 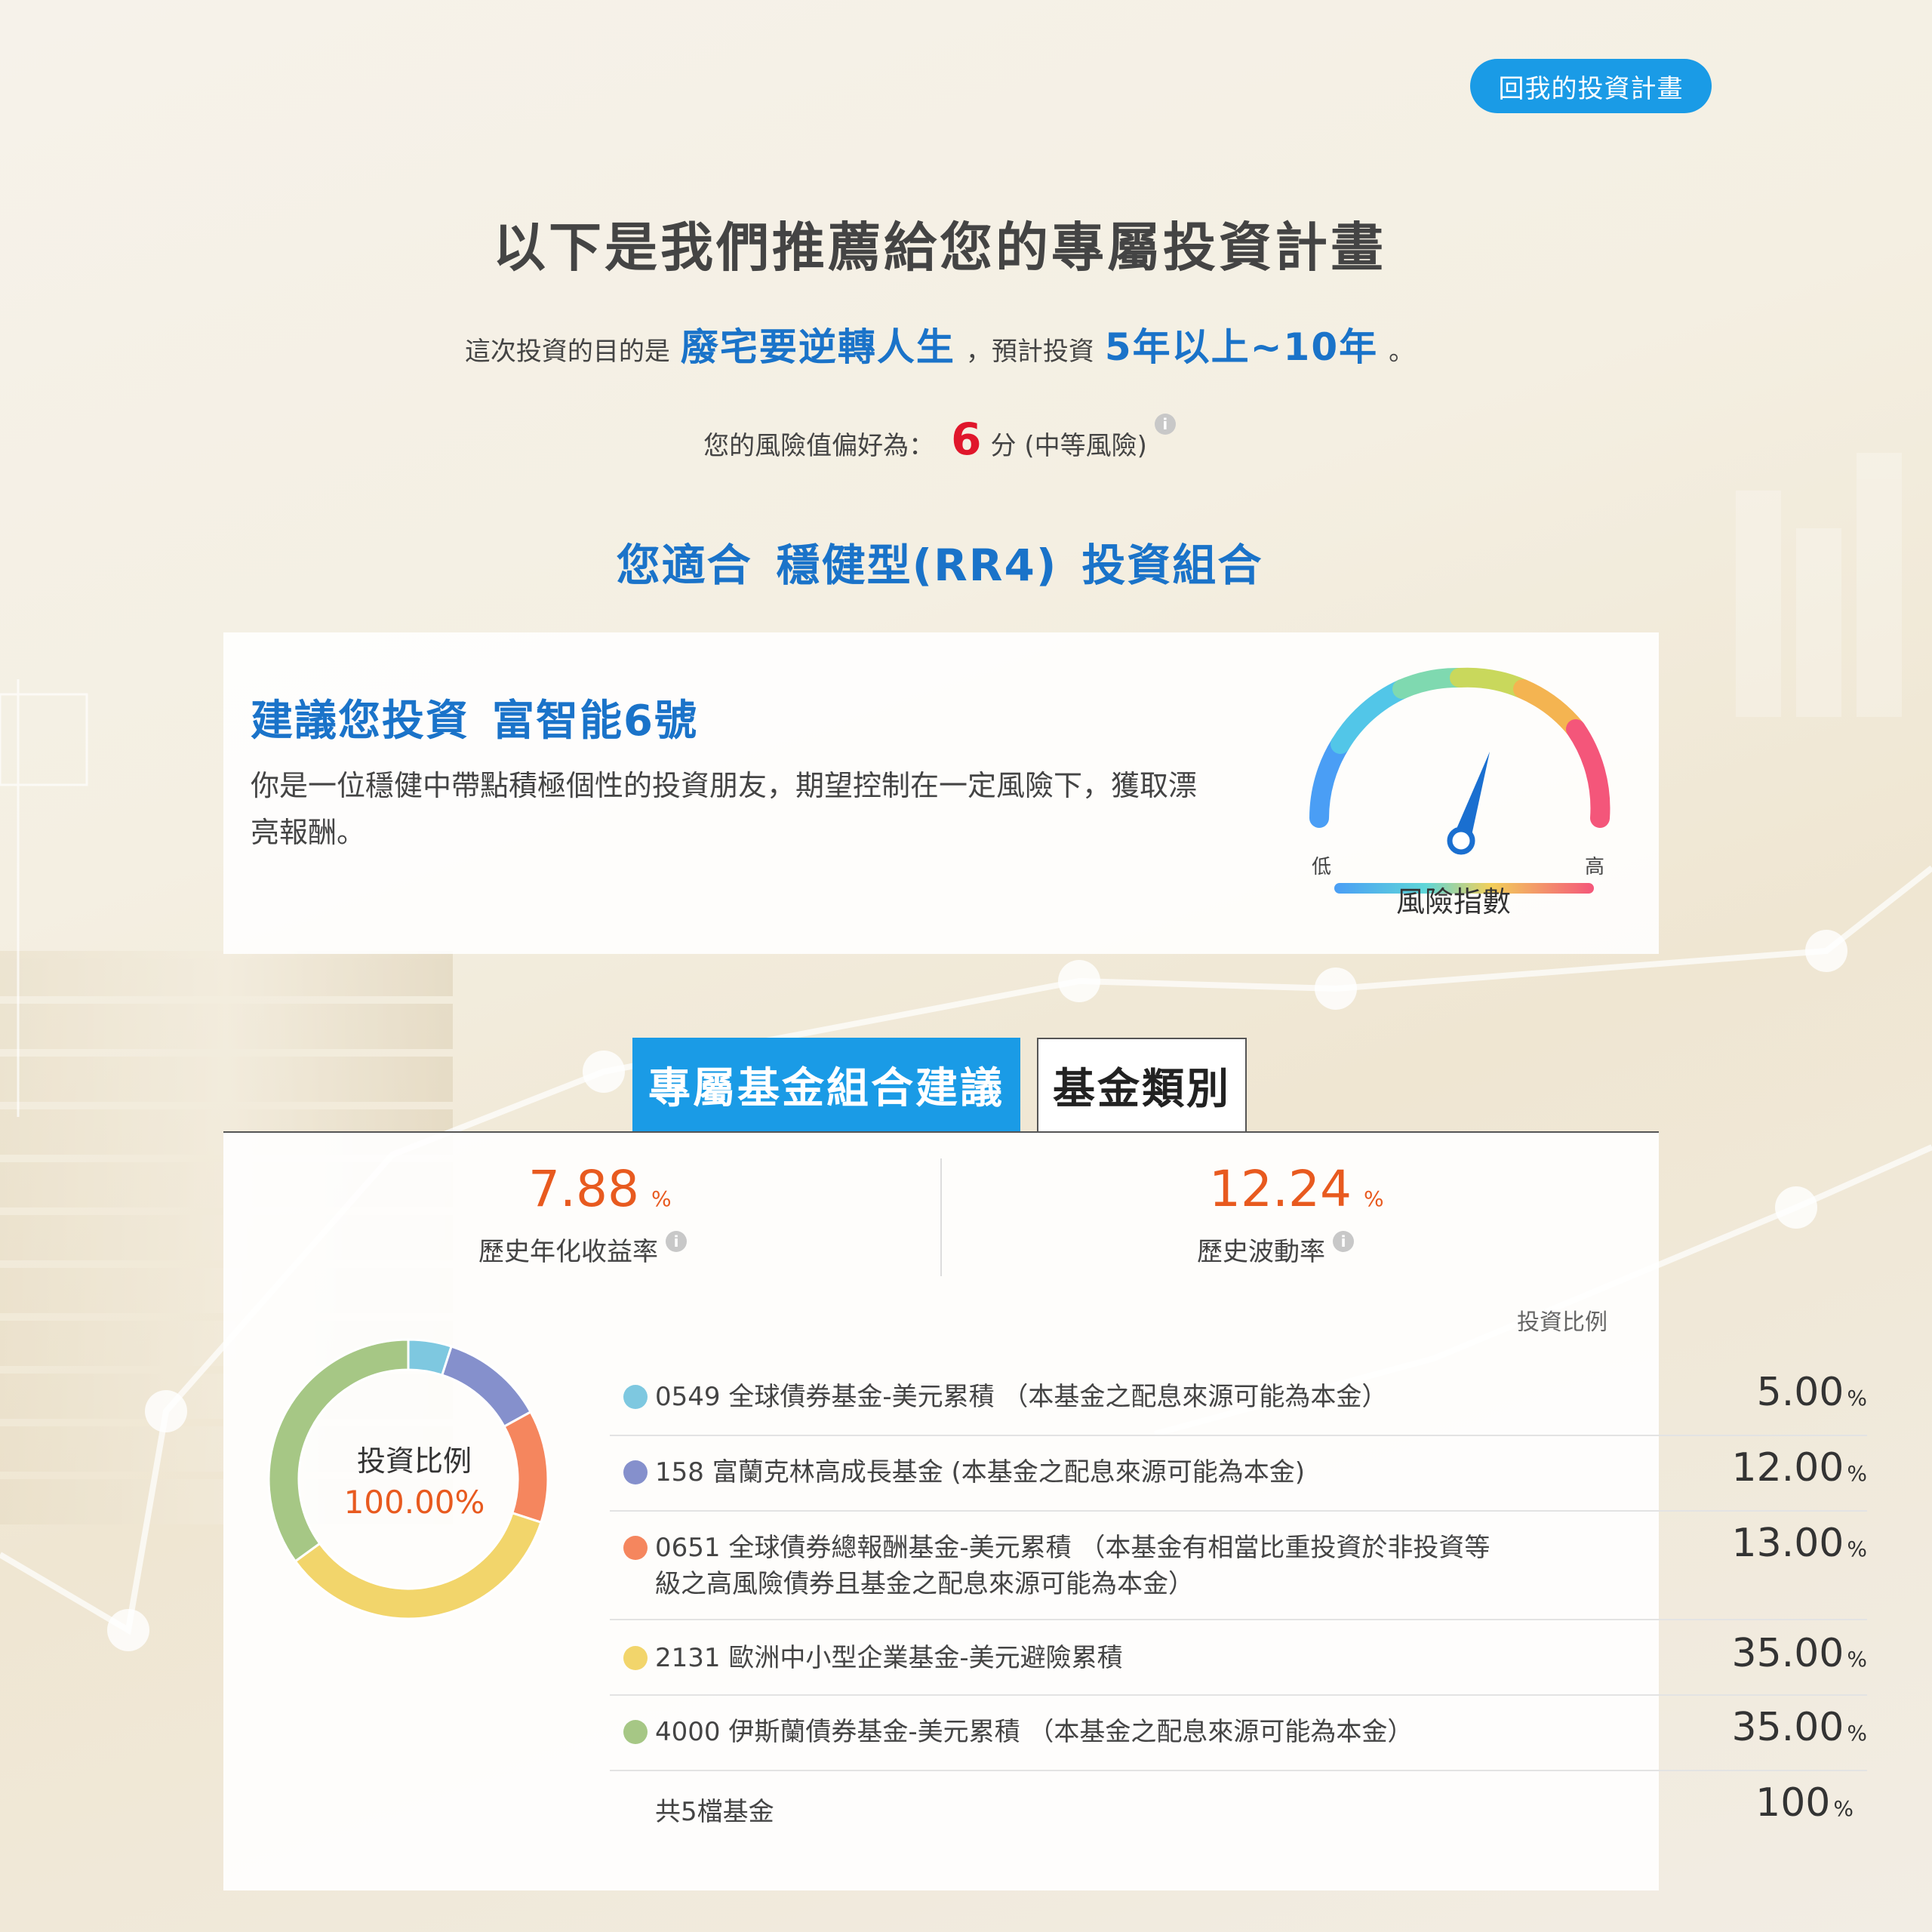 What do you see at coordinates (1003, 446) in the screenshot?
I see `risk-unit: 分` at bounding box center [1003, 446].